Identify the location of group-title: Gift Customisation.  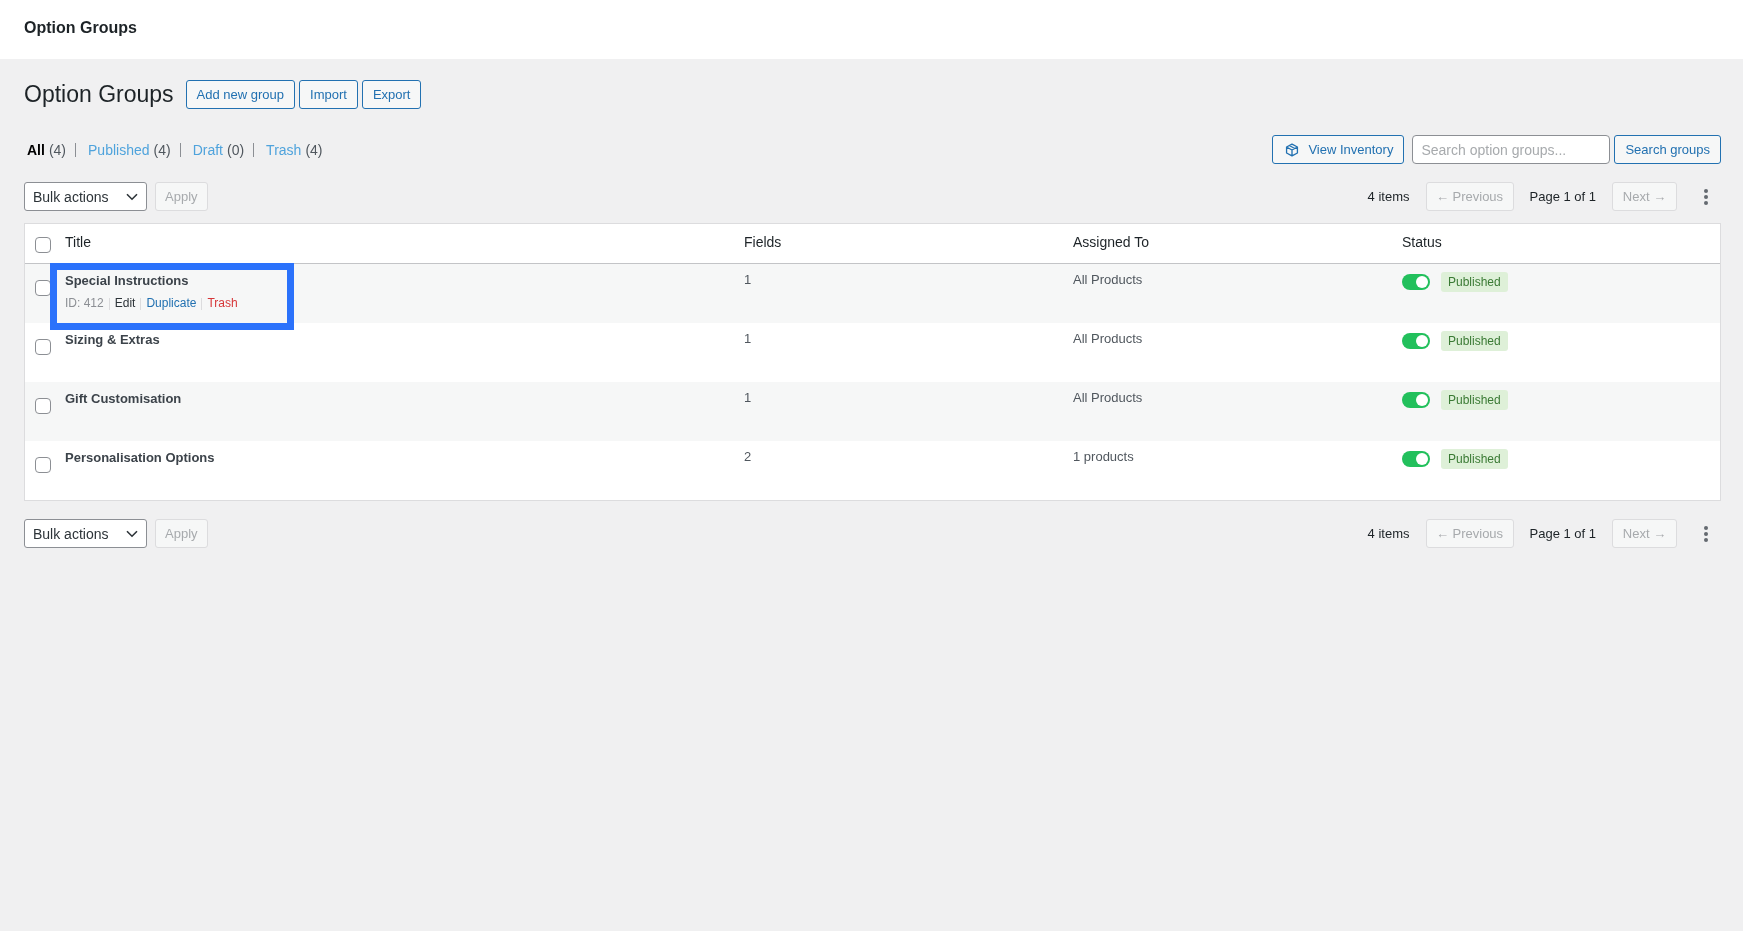
(123, 398).